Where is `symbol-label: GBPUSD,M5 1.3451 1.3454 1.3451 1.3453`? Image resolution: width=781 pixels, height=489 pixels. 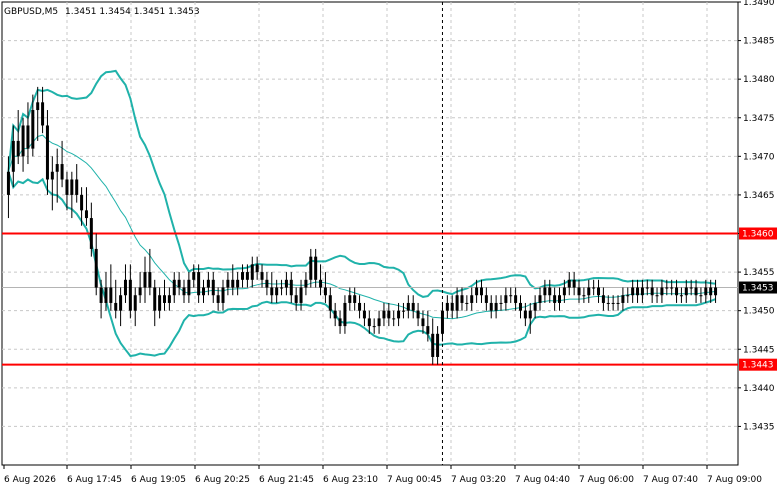 symbol-label: GBPUSD,M5 1.3451 1.3454 1.3451 1.3453 is located at coordinates (102, 12).